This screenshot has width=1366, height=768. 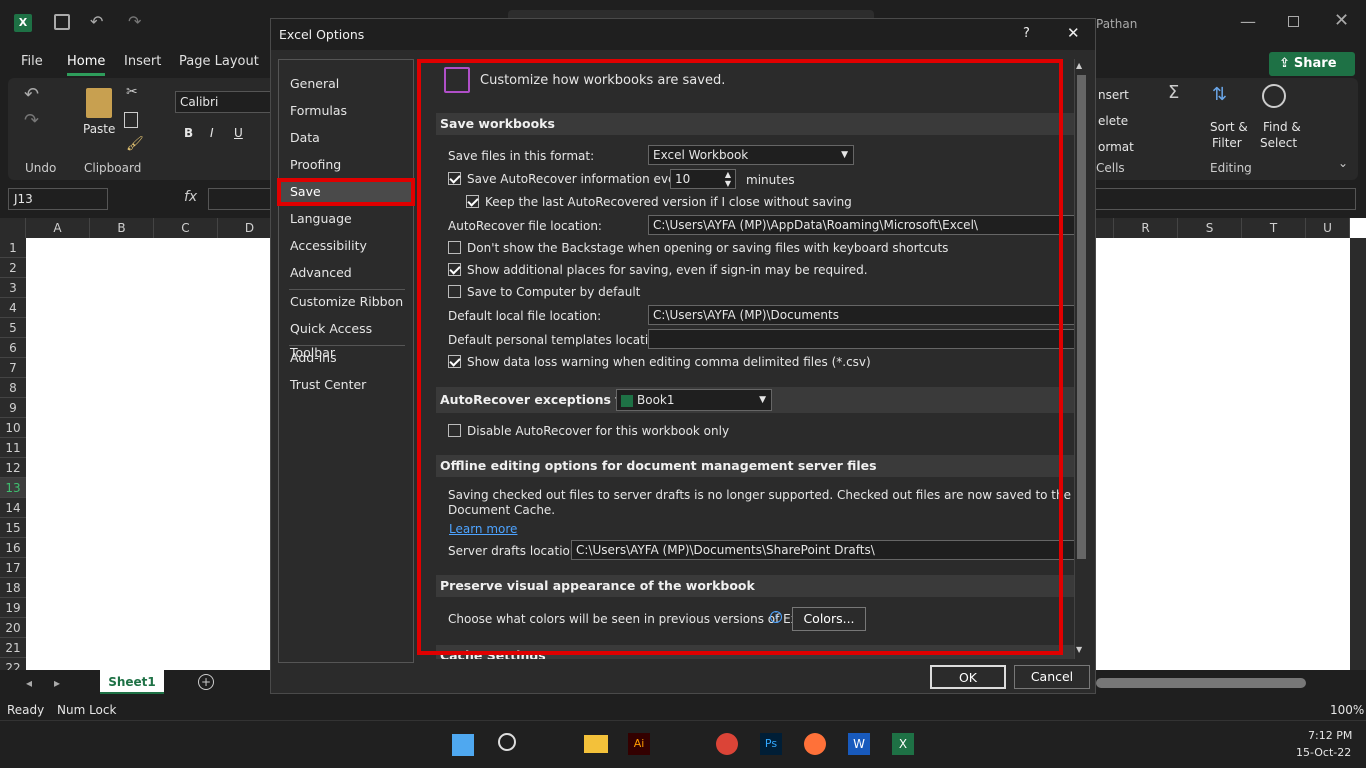 I want to click on fx-icon: fx, so click(x=190, y=197).